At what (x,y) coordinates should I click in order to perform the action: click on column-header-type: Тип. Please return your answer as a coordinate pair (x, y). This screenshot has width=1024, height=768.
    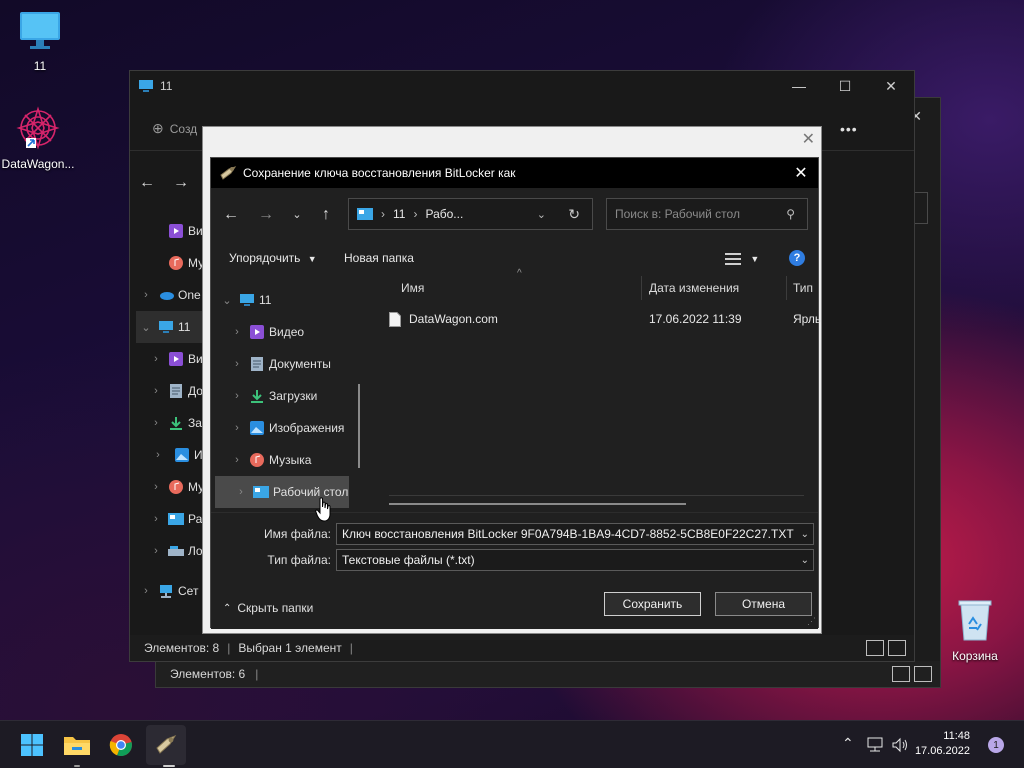
    Looking at the image, I should click on (803, 288).